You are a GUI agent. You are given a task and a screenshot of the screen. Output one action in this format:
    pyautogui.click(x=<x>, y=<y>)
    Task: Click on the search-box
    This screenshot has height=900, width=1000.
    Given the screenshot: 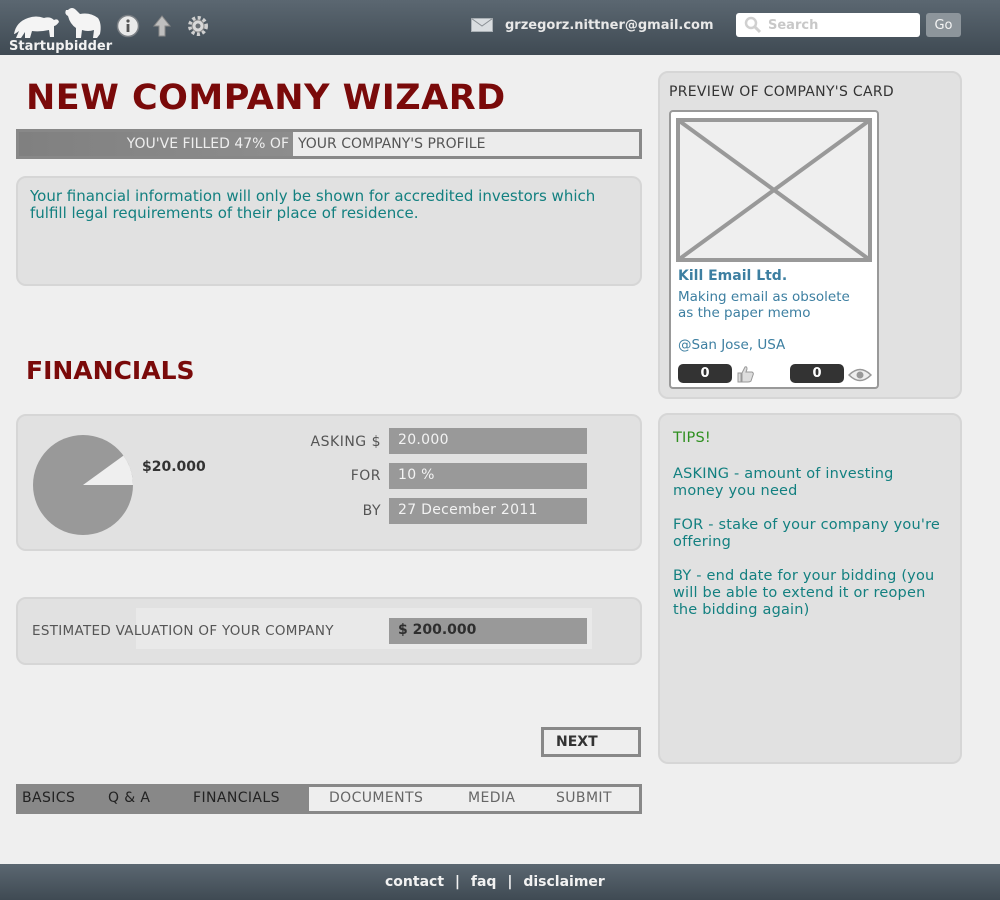 What is the action you would take?
    pyautogui.click(x=828, y=25)
    